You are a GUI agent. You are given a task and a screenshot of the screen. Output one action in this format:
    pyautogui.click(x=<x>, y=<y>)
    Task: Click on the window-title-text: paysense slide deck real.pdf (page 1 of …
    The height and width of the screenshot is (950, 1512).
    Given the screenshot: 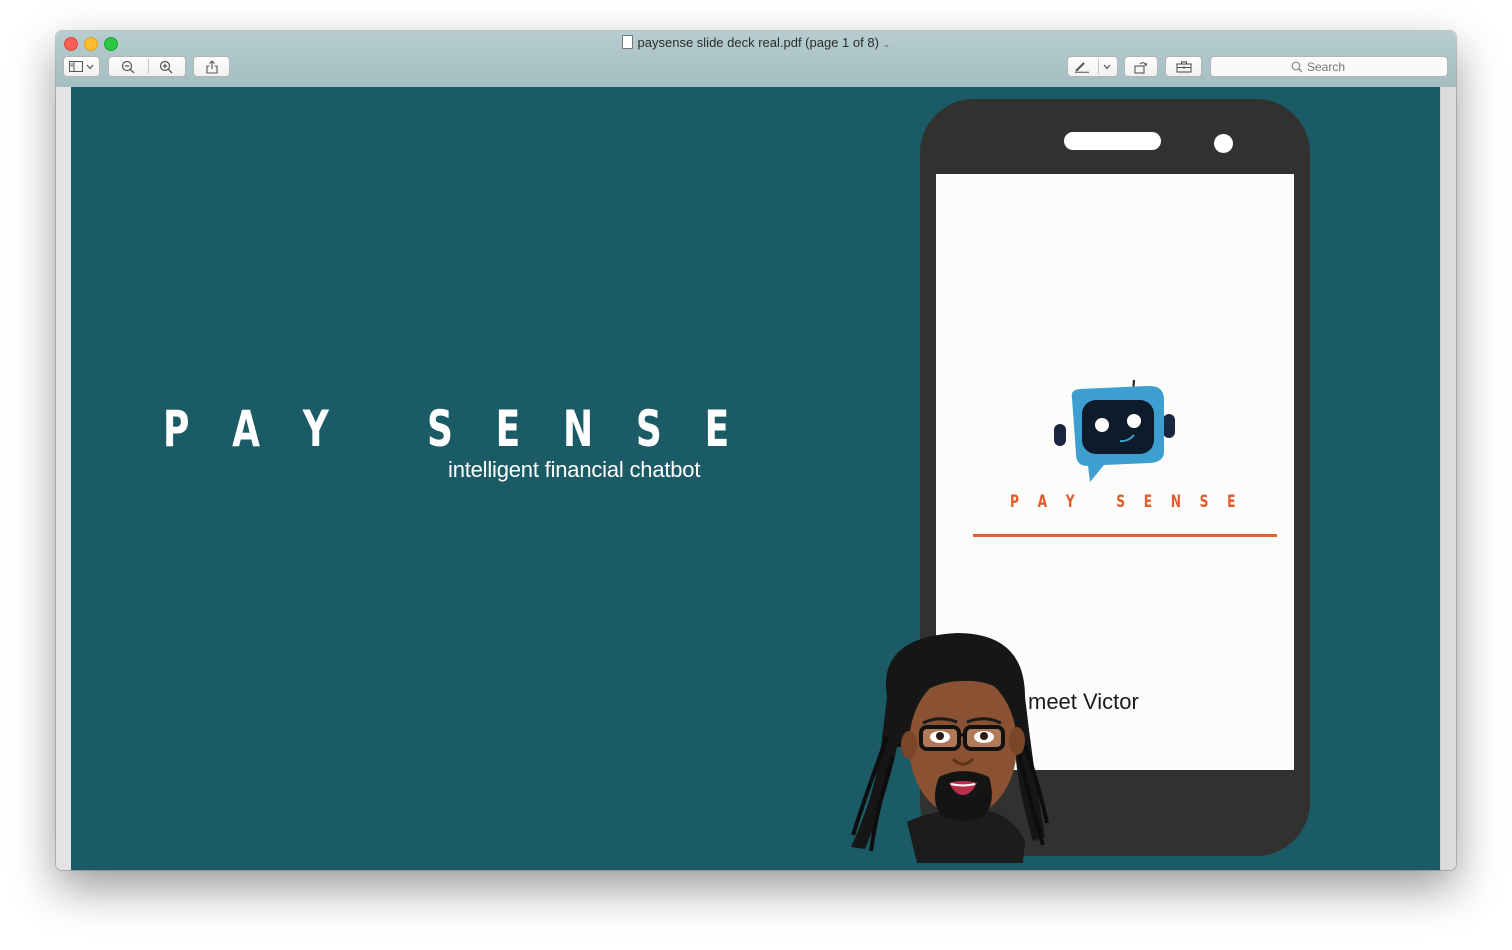 What is the action you would take?
    pyautogui.click(x=758, y=42)
    